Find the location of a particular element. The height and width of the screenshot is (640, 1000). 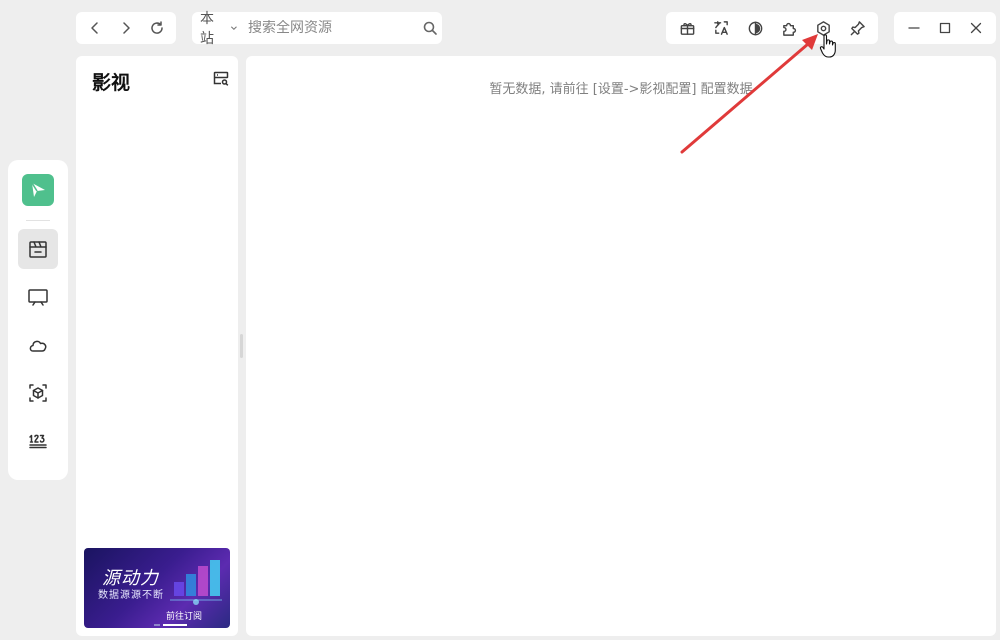

translate-icon is located at coordinates (720, 27).